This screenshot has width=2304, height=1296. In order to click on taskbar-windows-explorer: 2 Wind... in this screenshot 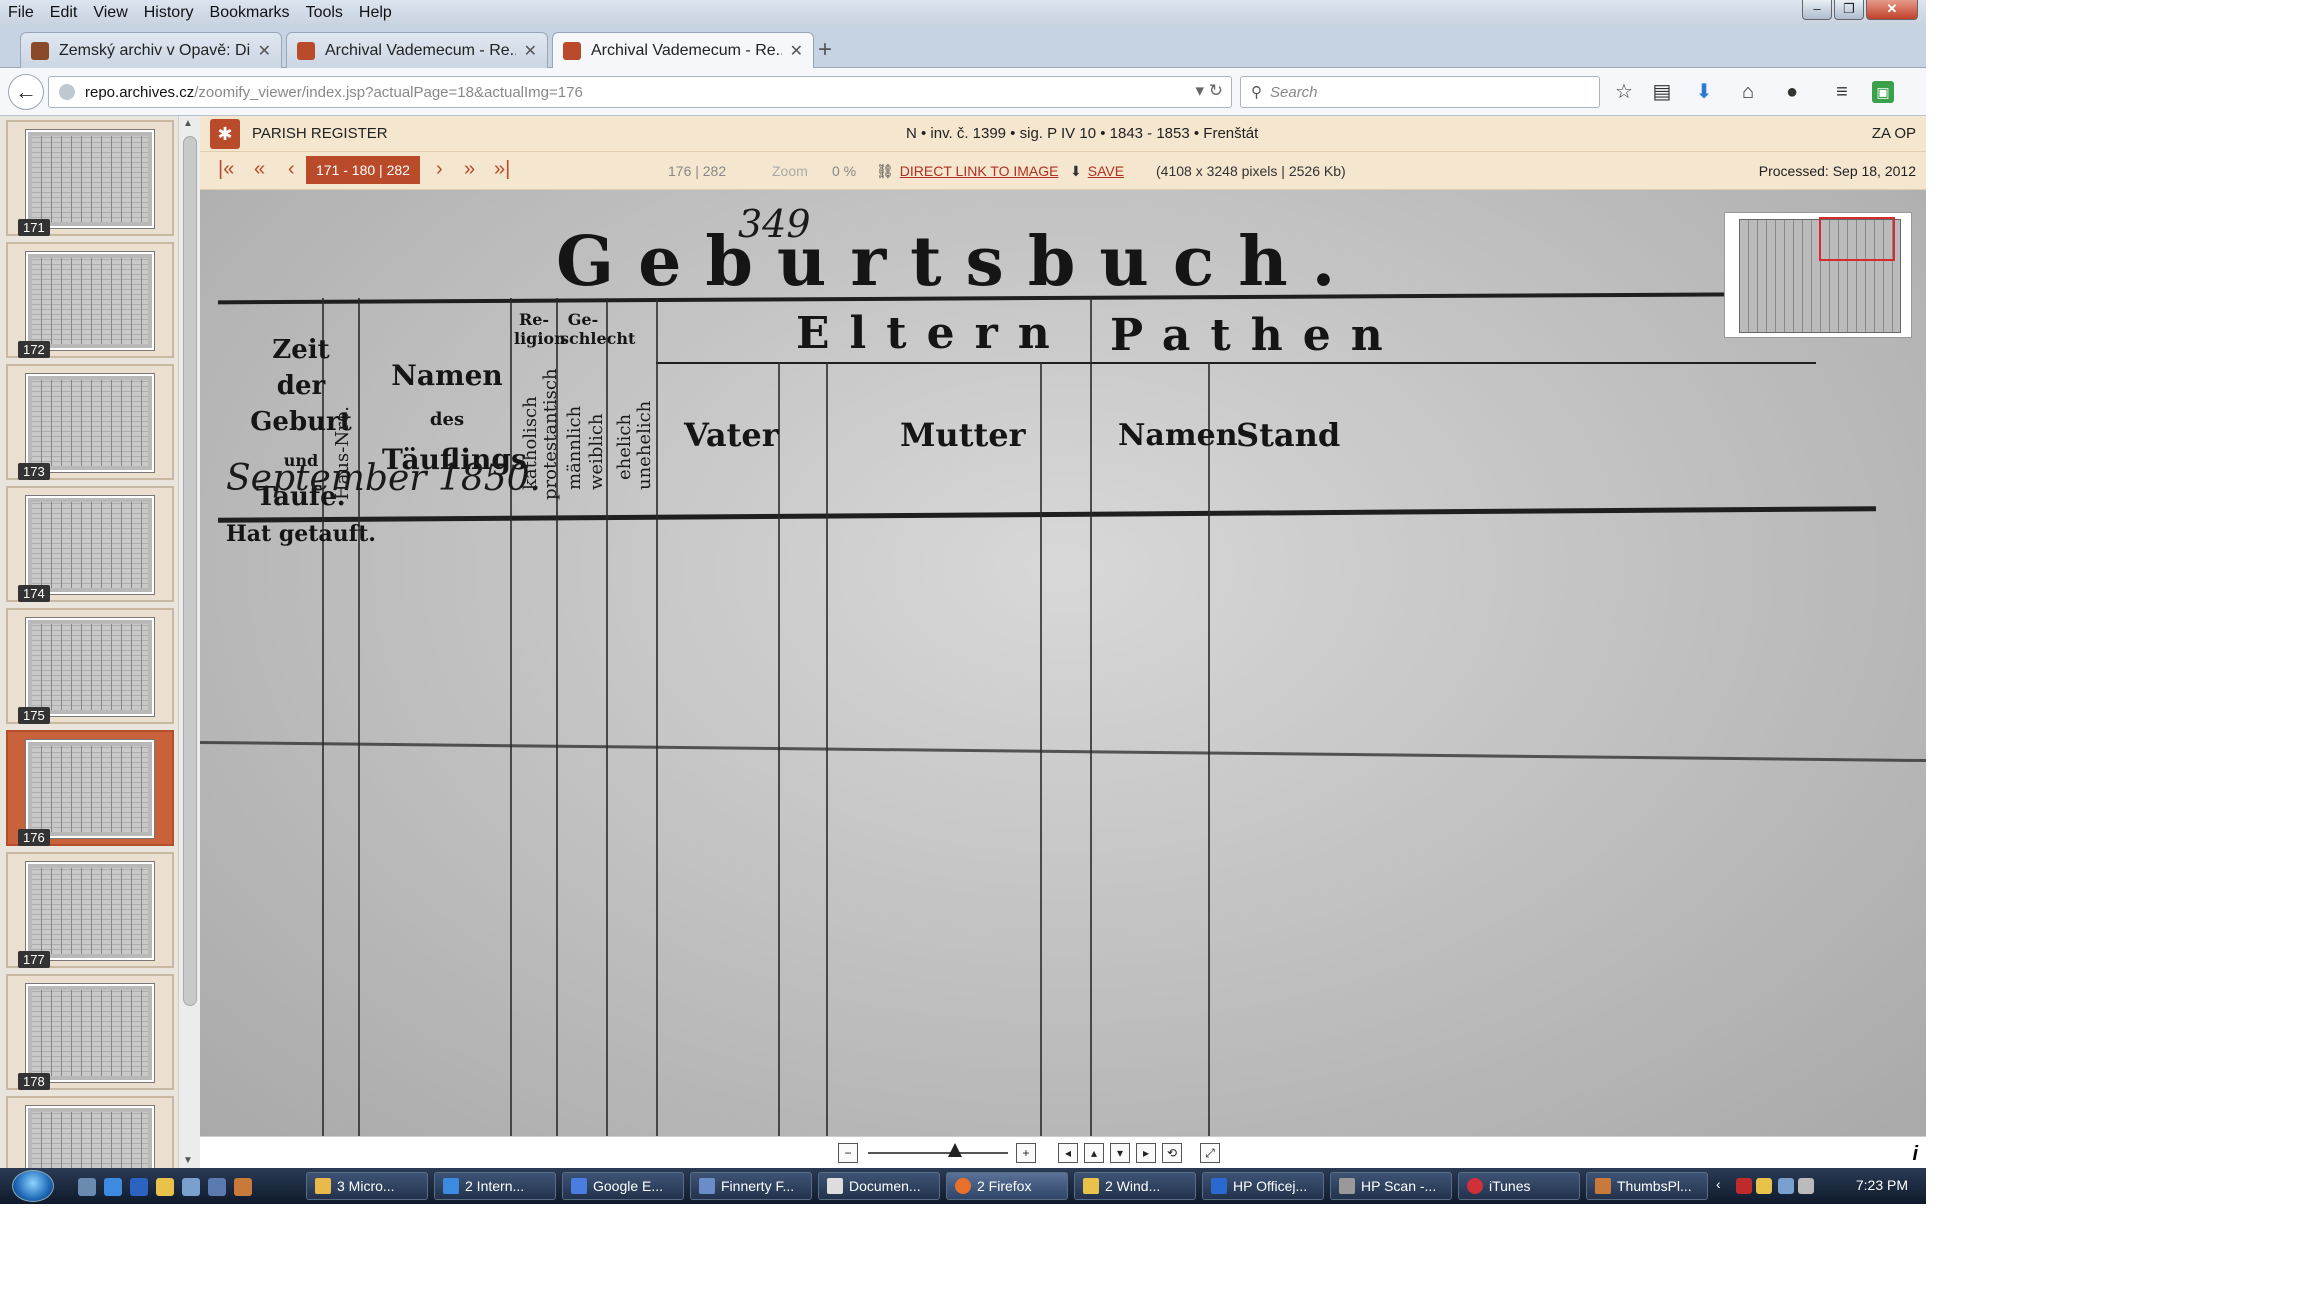, I will do `click(1135, 1186)`.